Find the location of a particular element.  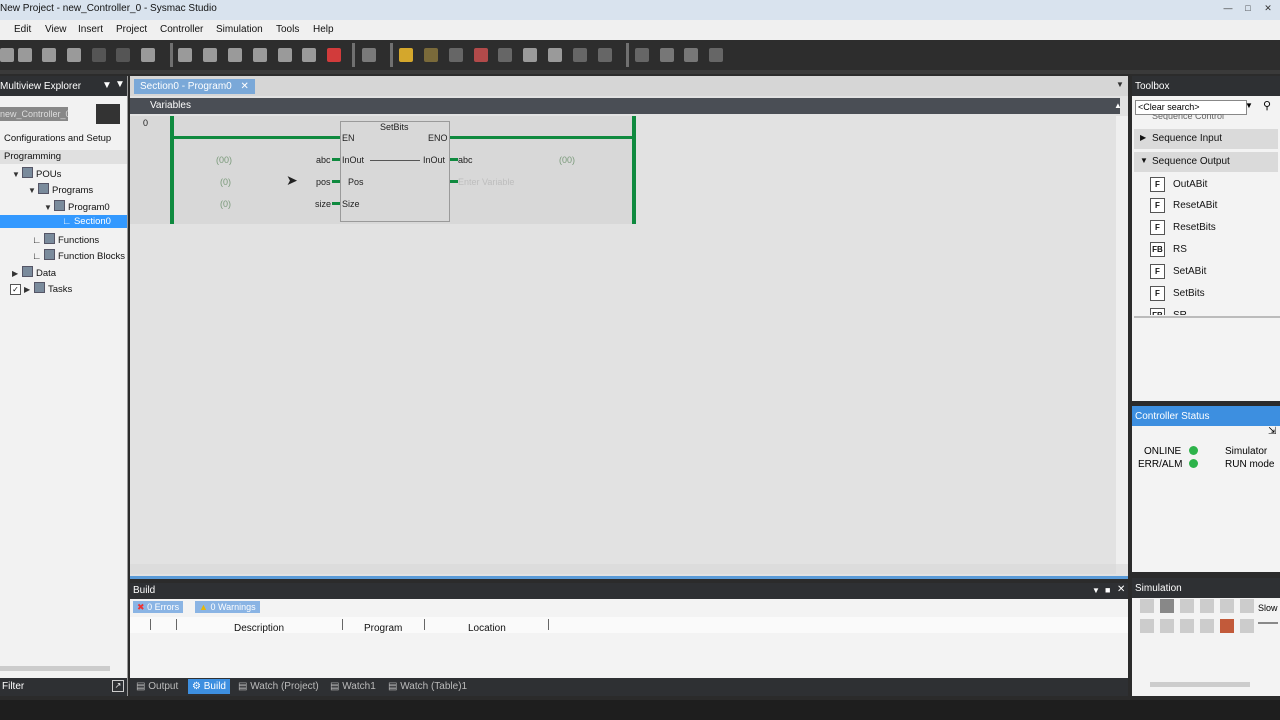

errors-filter-button: ✖ 0 Errors is located at coordinates (158, 607).